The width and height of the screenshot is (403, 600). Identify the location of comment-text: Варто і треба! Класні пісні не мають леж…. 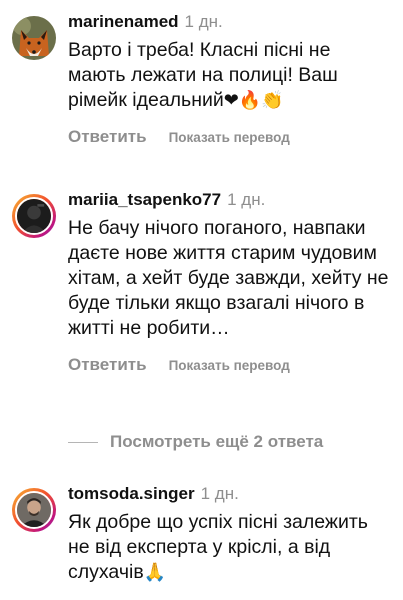
(230, 75).